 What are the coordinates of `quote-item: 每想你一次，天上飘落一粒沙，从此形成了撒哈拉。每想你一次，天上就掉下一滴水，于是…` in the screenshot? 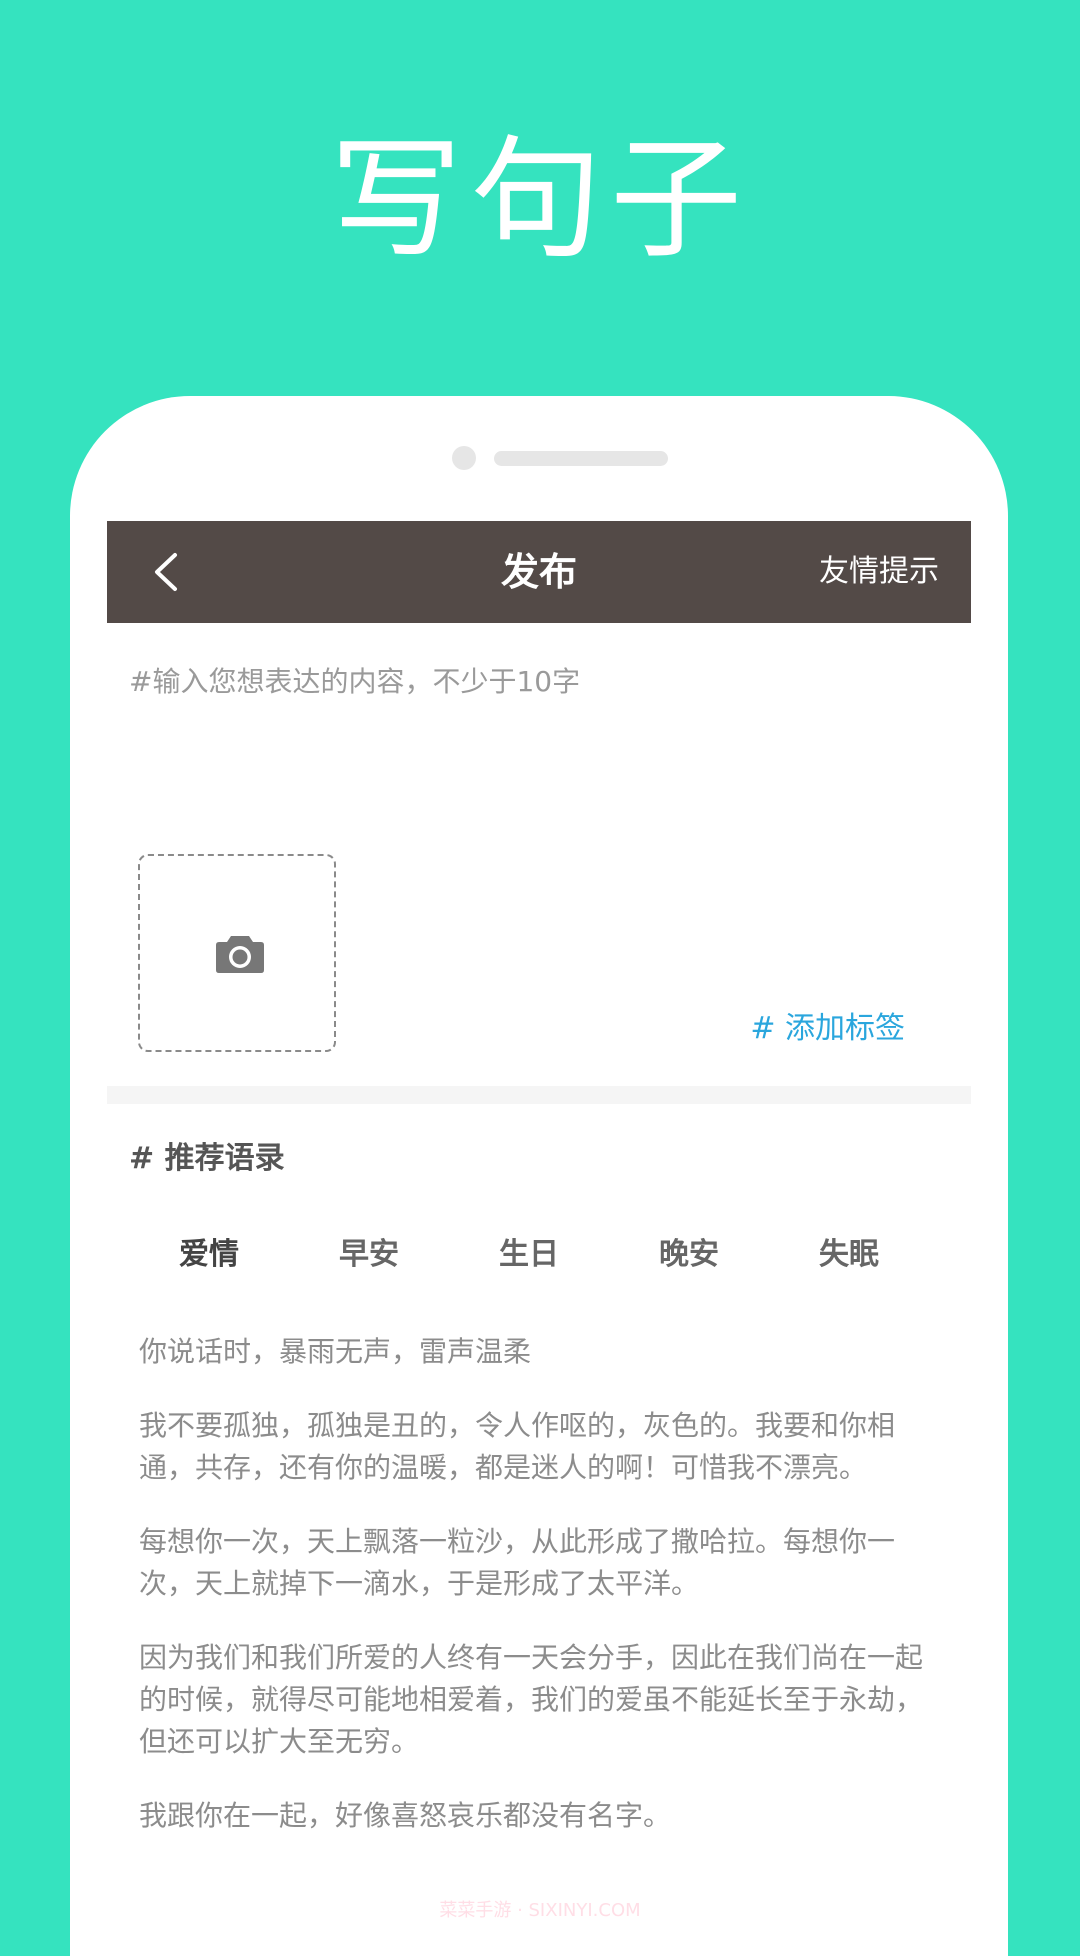 It's located at (544, 1563).